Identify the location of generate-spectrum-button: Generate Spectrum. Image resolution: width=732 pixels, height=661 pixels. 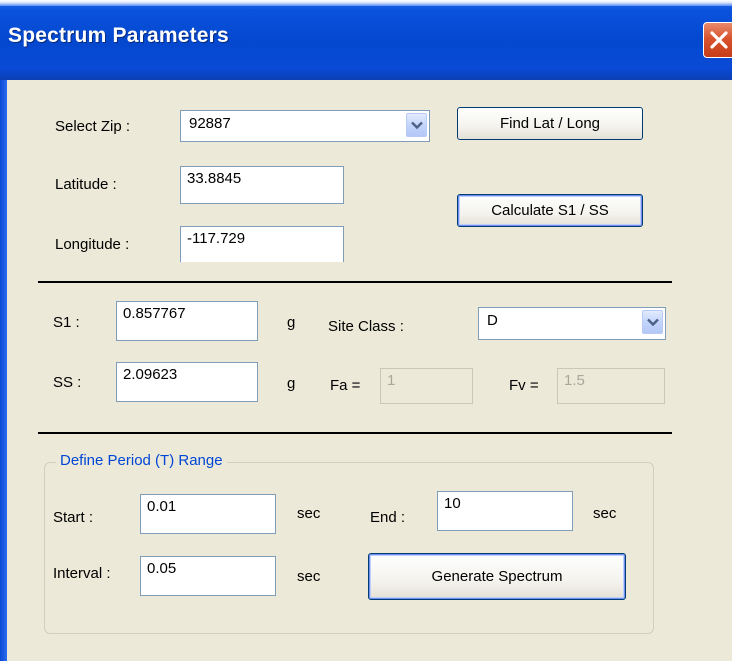
(497, 576).